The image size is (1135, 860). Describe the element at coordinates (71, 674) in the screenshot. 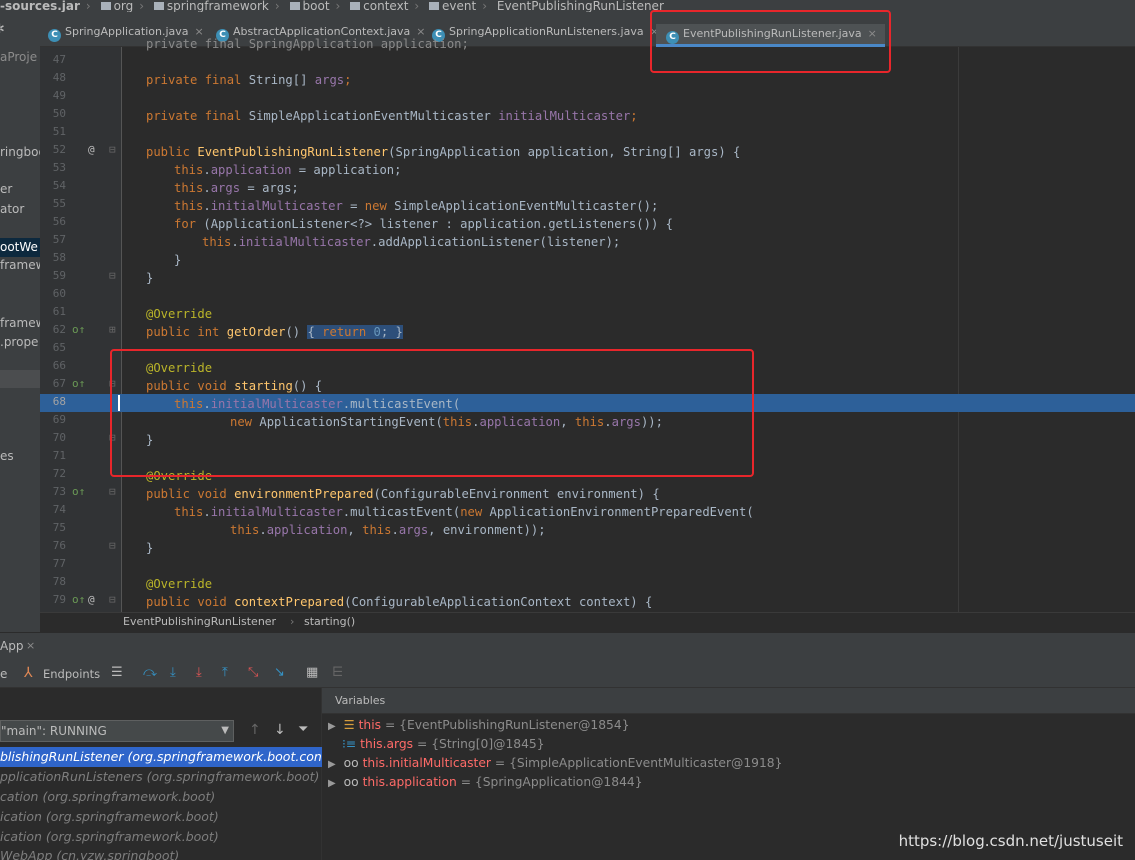

I see `endpoints-tab: Endpoints` at that location.